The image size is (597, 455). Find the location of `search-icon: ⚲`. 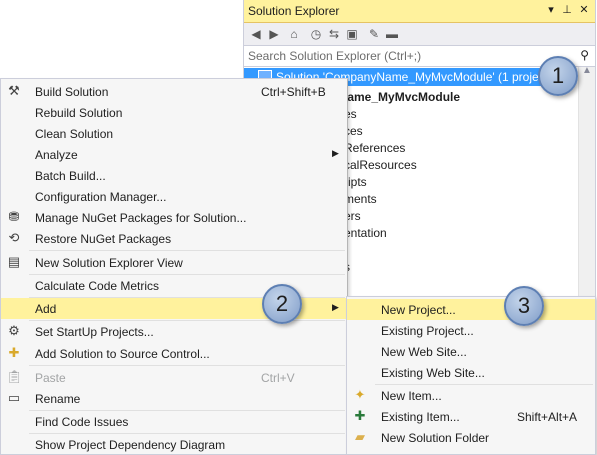

search-icon: ⚲ is located at coordinates (584, 55).